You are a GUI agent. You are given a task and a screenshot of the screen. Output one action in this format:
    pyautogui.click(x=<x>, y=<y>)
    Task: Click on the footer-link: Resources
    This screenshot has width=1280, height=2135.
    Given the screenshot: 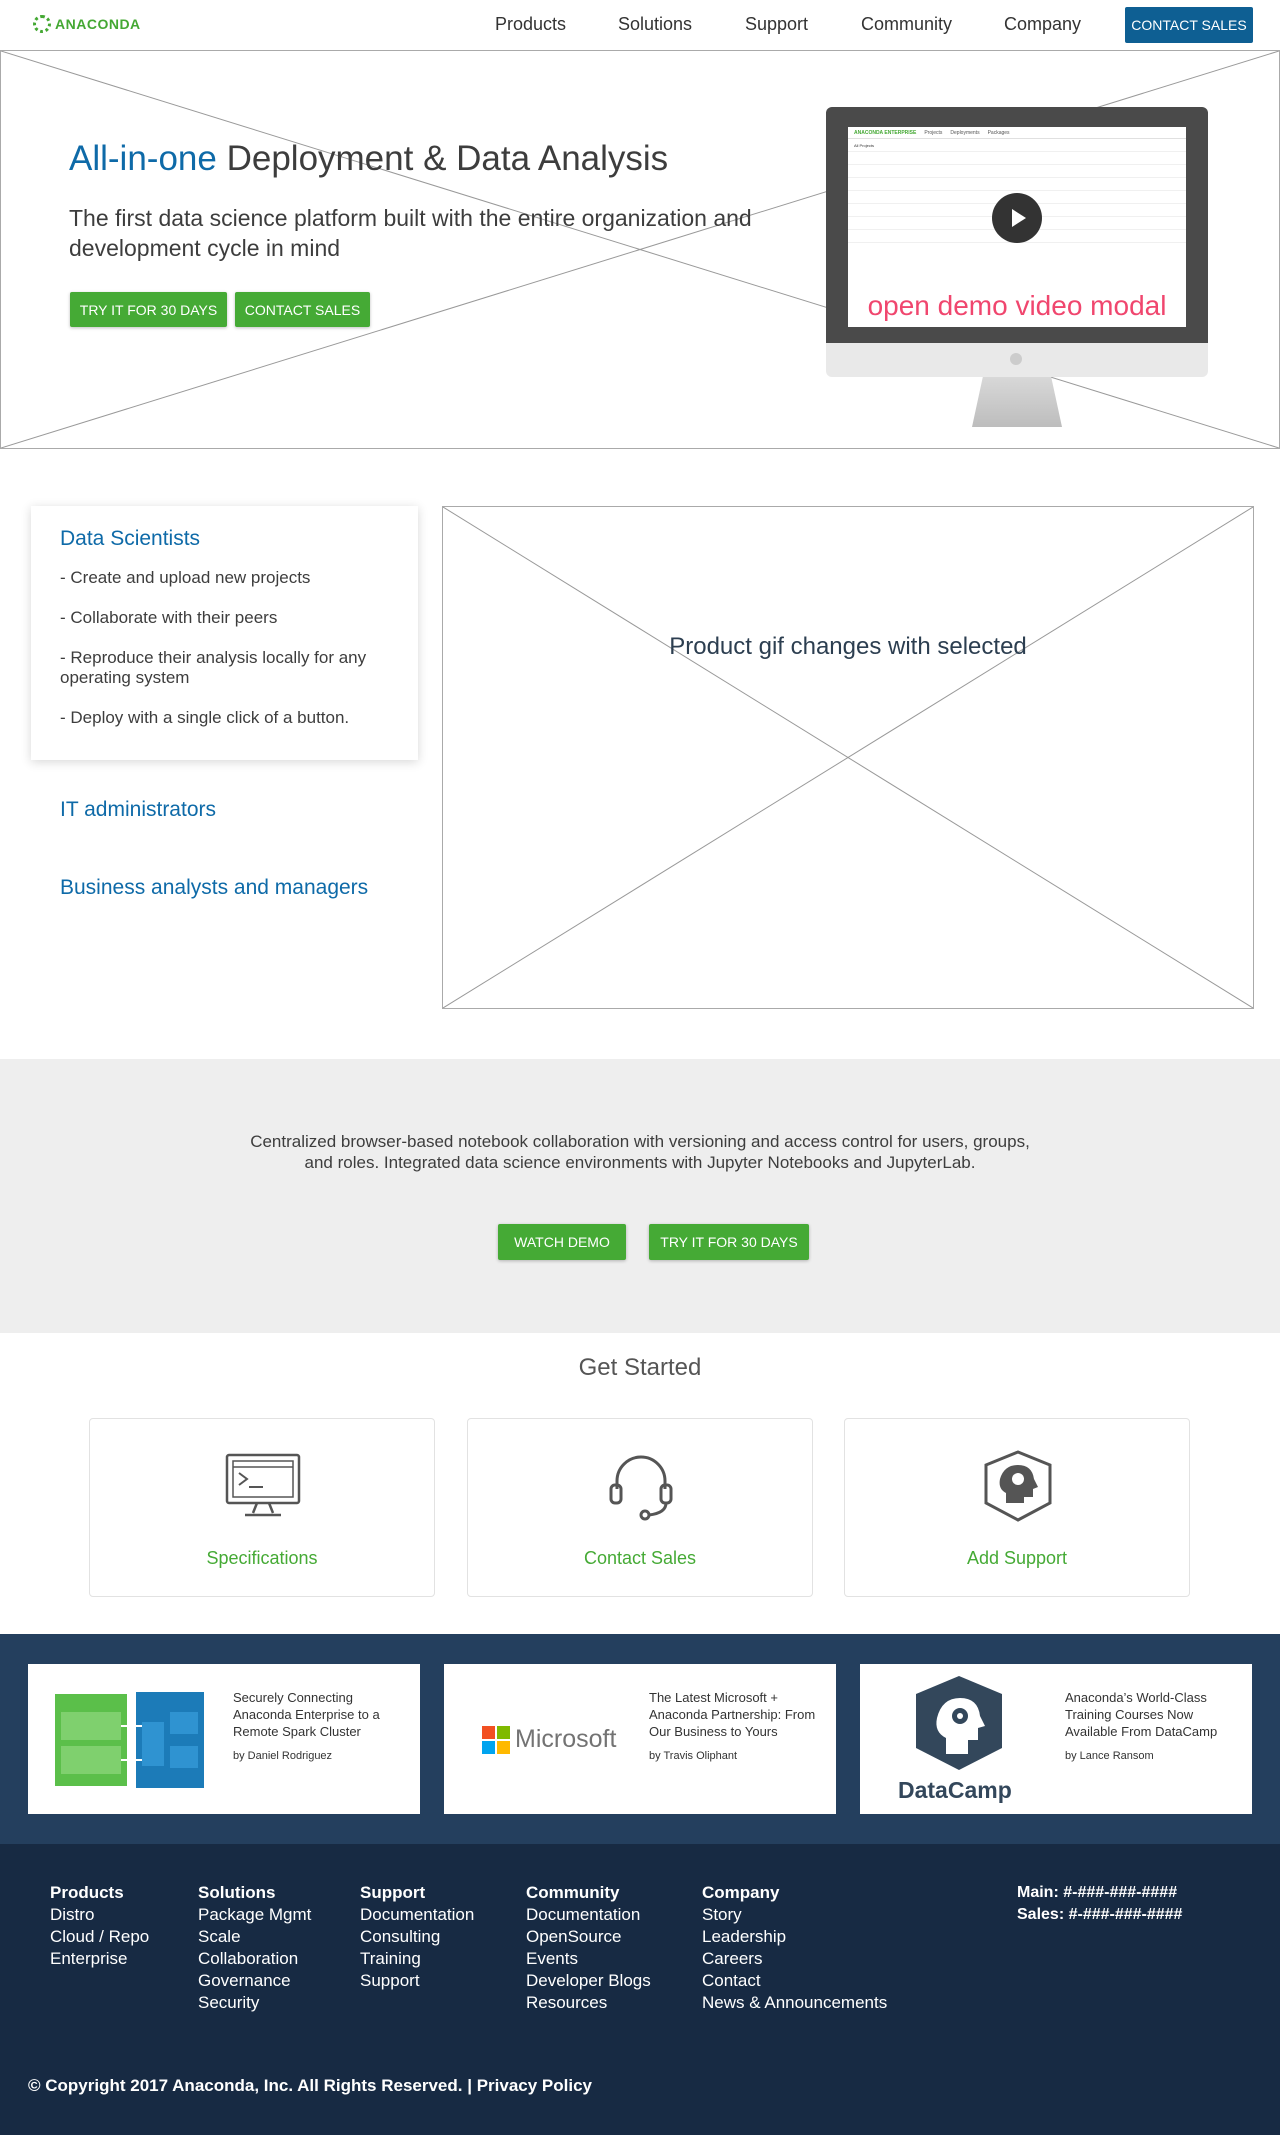 What is the action you would take?
    pyautogui.click(x=588, y=2003)
    